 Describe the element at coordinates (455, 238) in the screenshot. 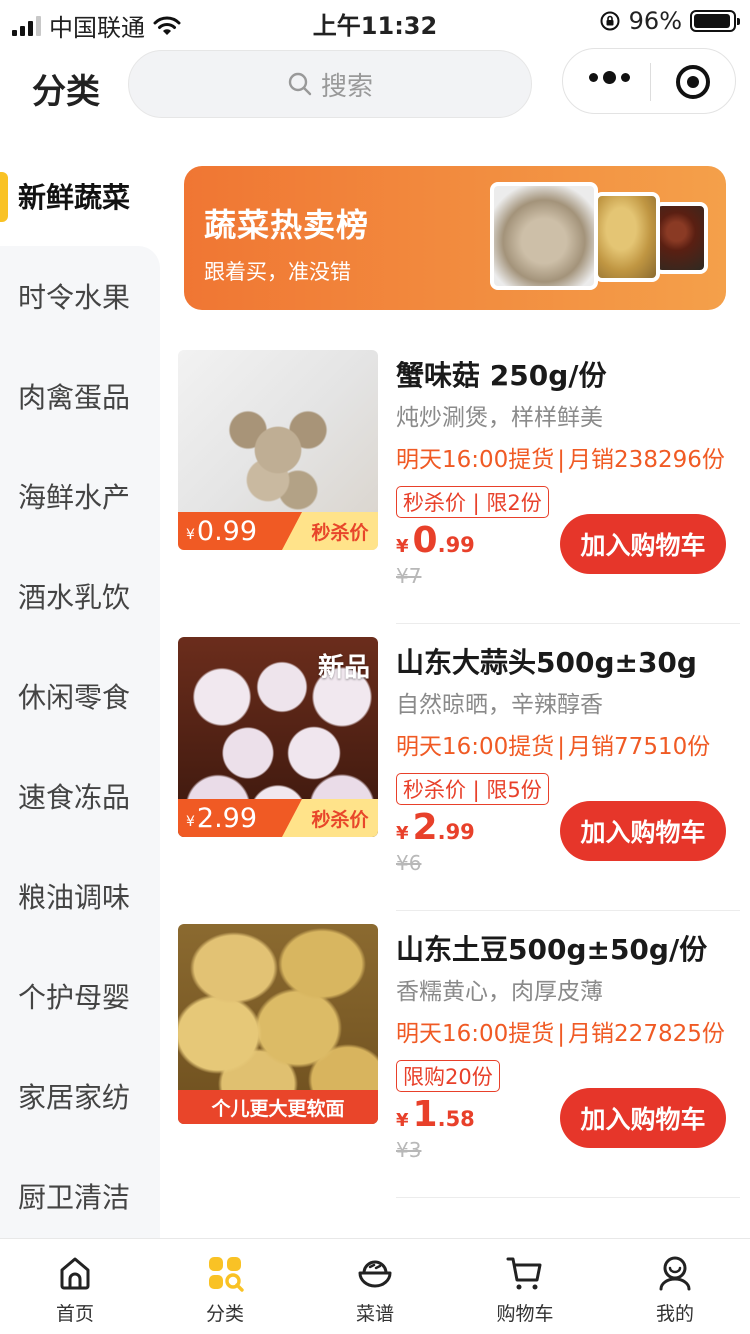

I see `hot-sale-banner: 蔬菜热卖榜 跟着买，准没错` at that location.